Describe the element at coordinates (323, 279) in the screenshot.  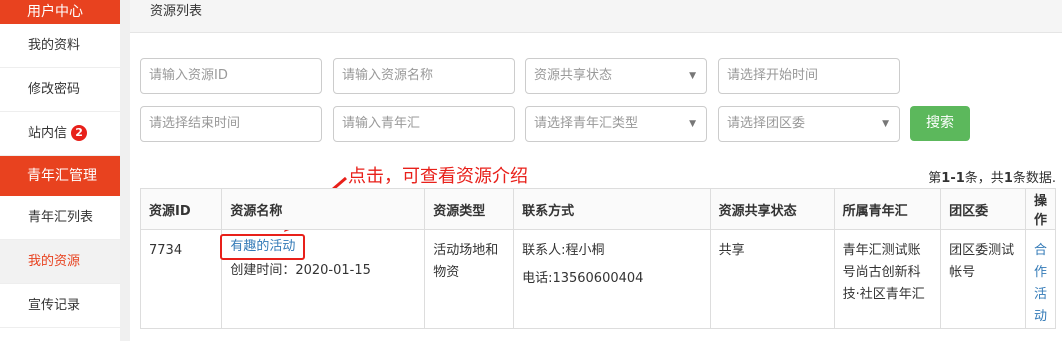
I see `cell-resource-name: 有趣的活动 创建时间：2020-01-15` at that location.